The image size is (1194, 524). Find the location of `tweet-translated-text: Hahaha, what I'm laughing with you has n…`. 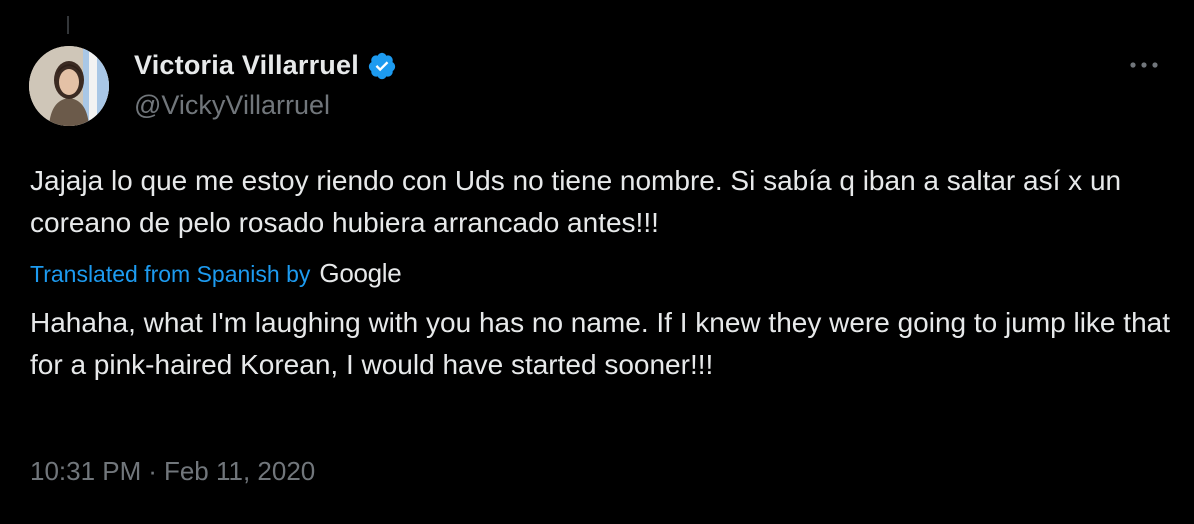

tweet-translated-text: Hahaha, what I'm laughing with you has n… is located at coordinates (600, 343).